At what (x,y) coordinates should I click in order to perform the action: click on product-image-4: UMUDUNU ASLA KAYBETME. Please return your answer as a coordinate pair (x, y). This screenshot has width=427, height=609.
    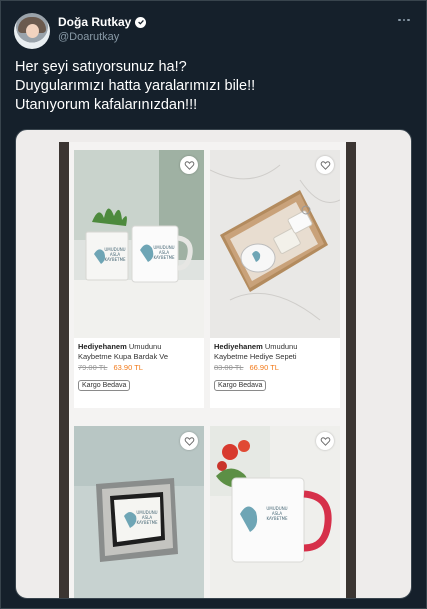
    Looking at the image, I should click on (275, 512).